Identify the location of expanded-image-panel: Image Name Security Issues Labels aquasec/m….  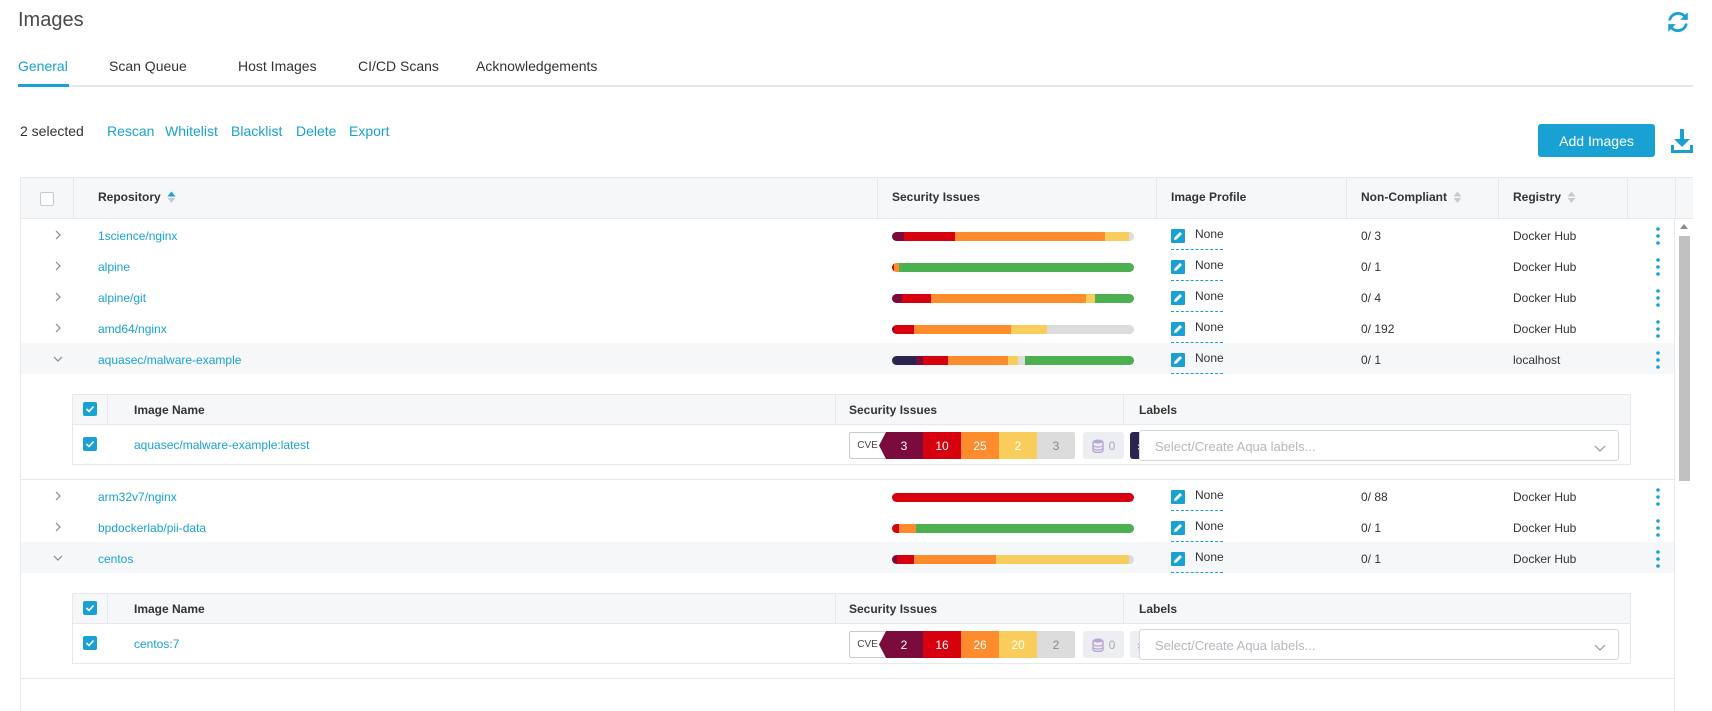
(848, 427).